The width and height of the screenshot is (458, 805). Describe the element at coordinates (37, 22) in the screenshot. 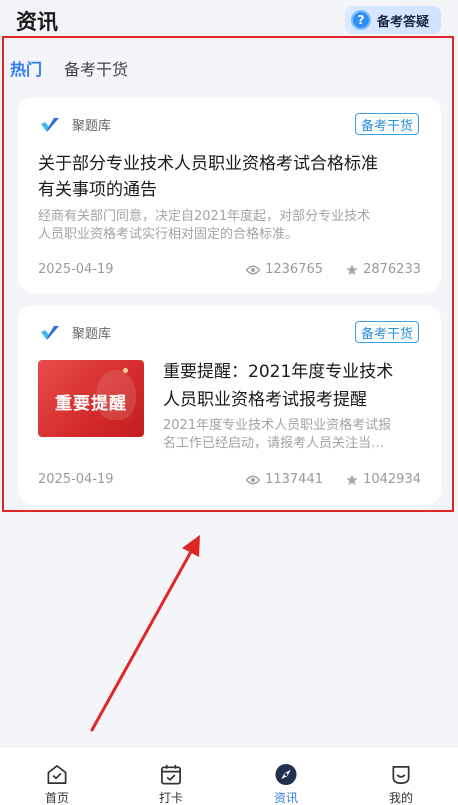

I see `page-title: 资讯` at that location.